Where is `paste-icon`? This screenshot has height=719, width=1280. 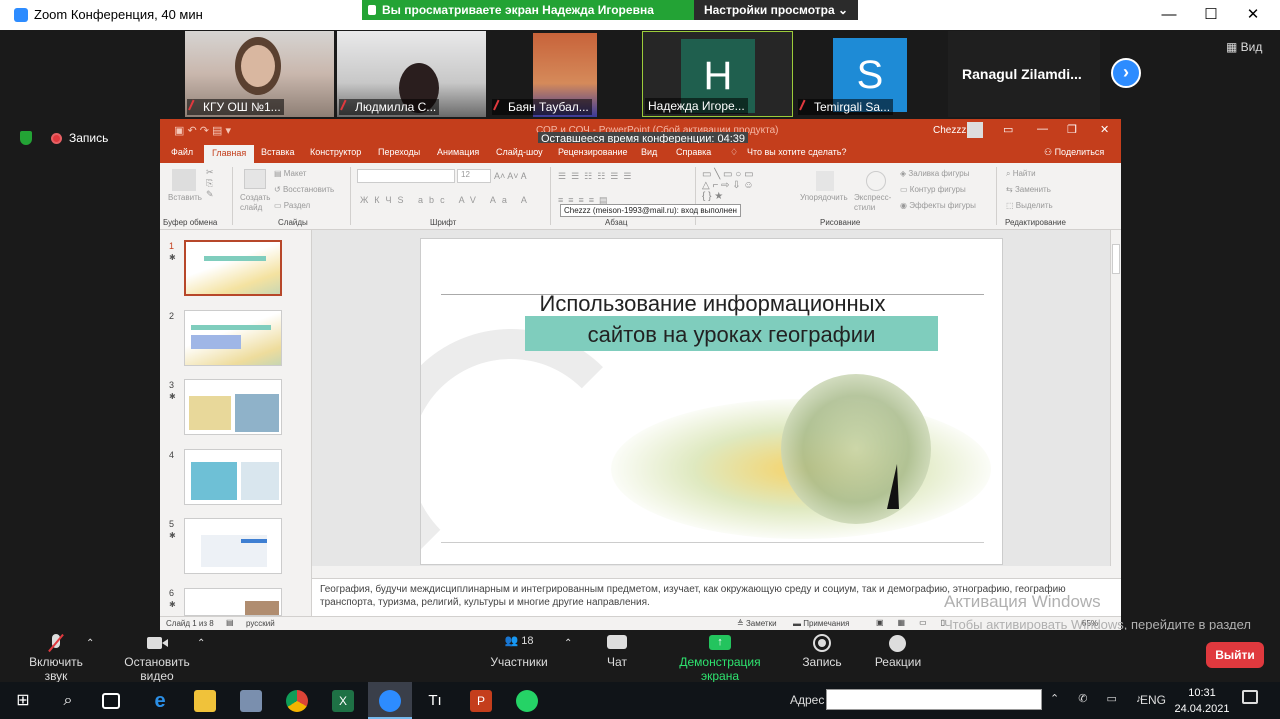 paste-icon is located at coordinates (184, 180).